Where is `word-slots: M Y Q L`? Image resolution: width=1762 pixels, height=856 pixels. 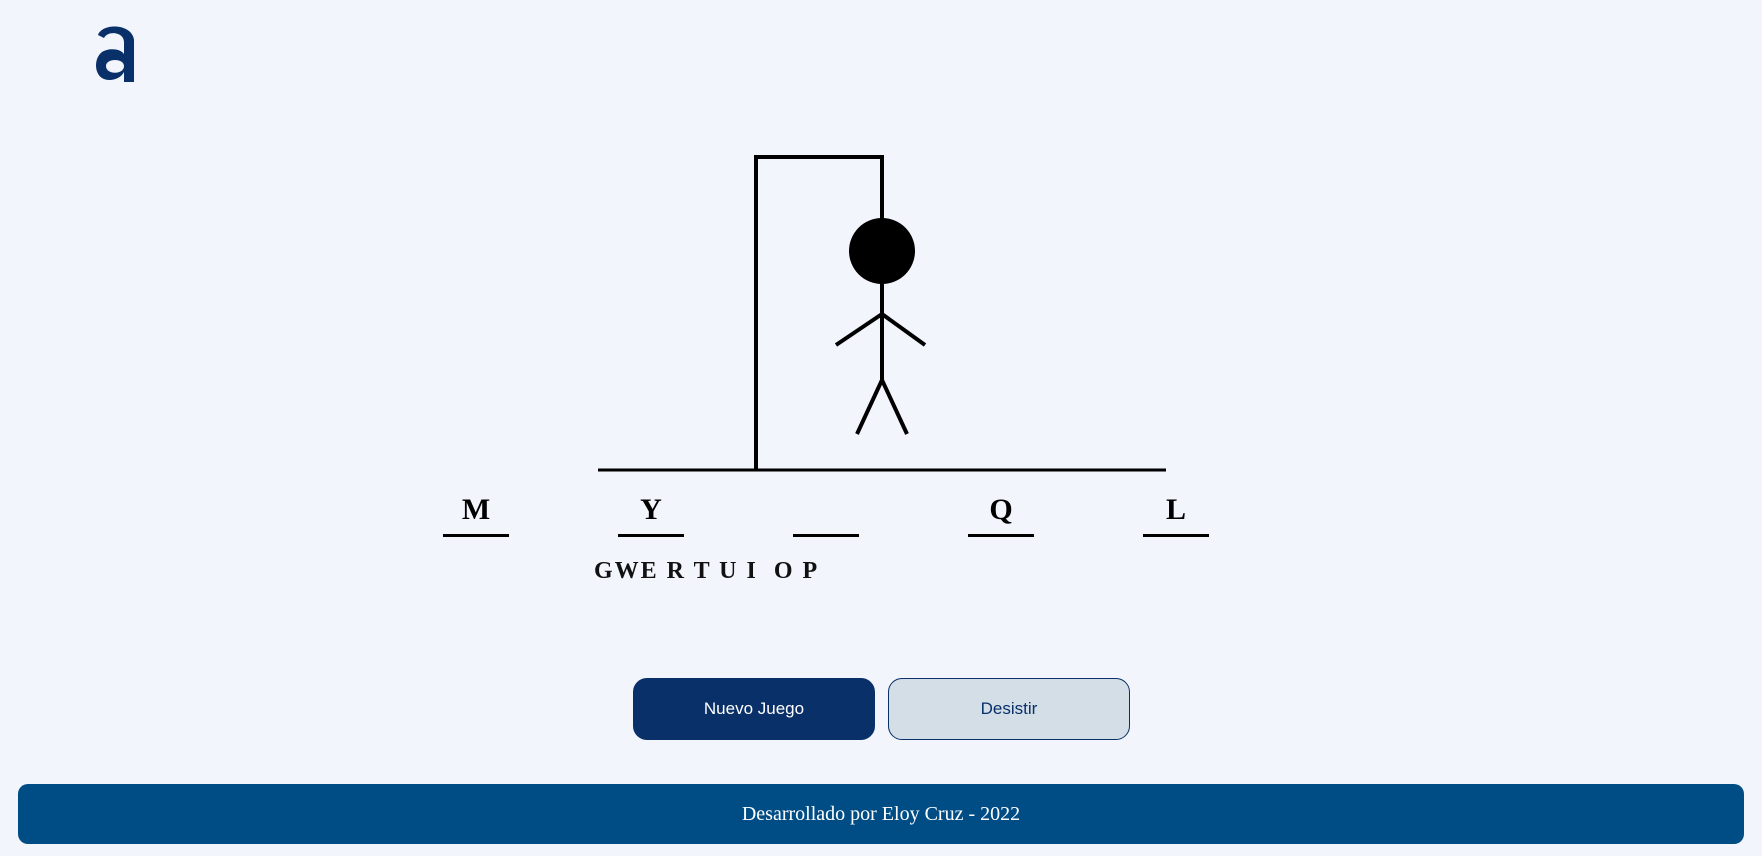
word-slots: M Y Q L is located at coordinates (830, 515).